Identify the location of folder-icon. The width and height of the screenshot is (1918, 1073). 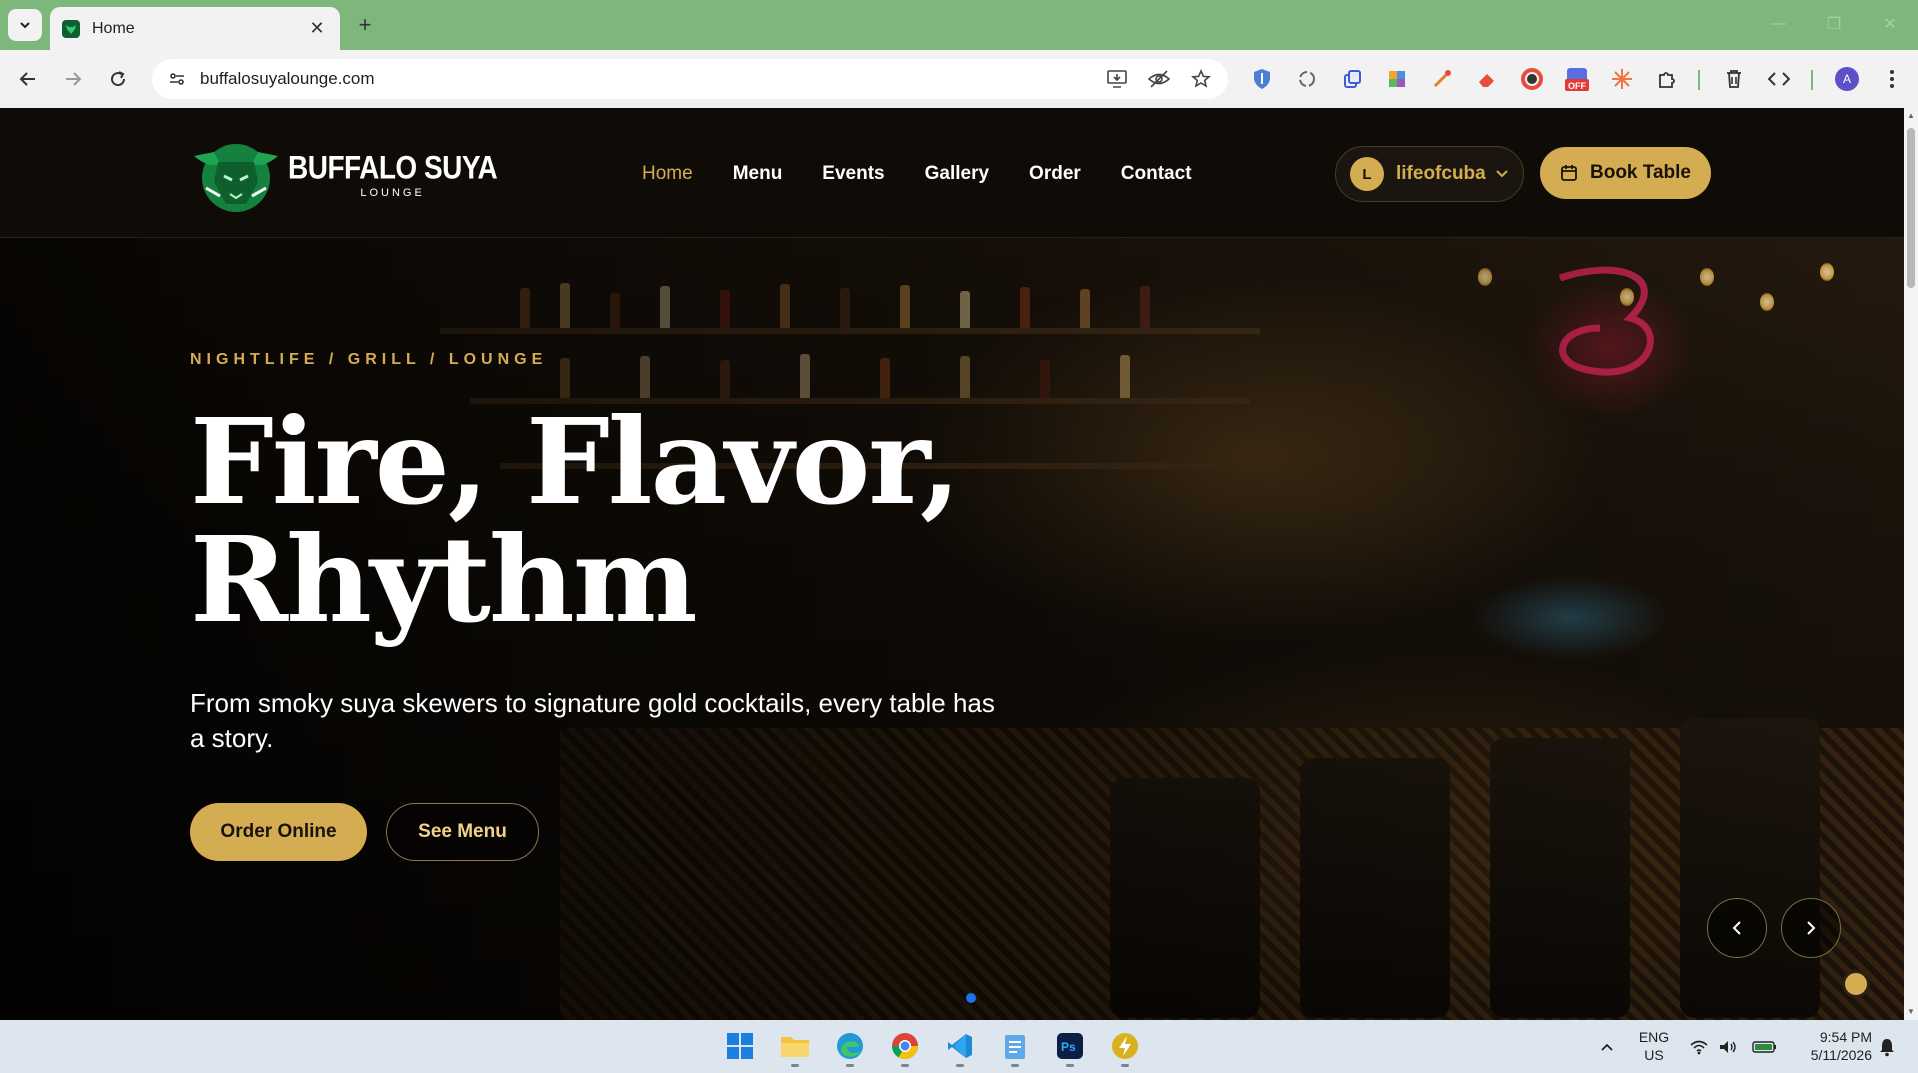
(795, 1047).